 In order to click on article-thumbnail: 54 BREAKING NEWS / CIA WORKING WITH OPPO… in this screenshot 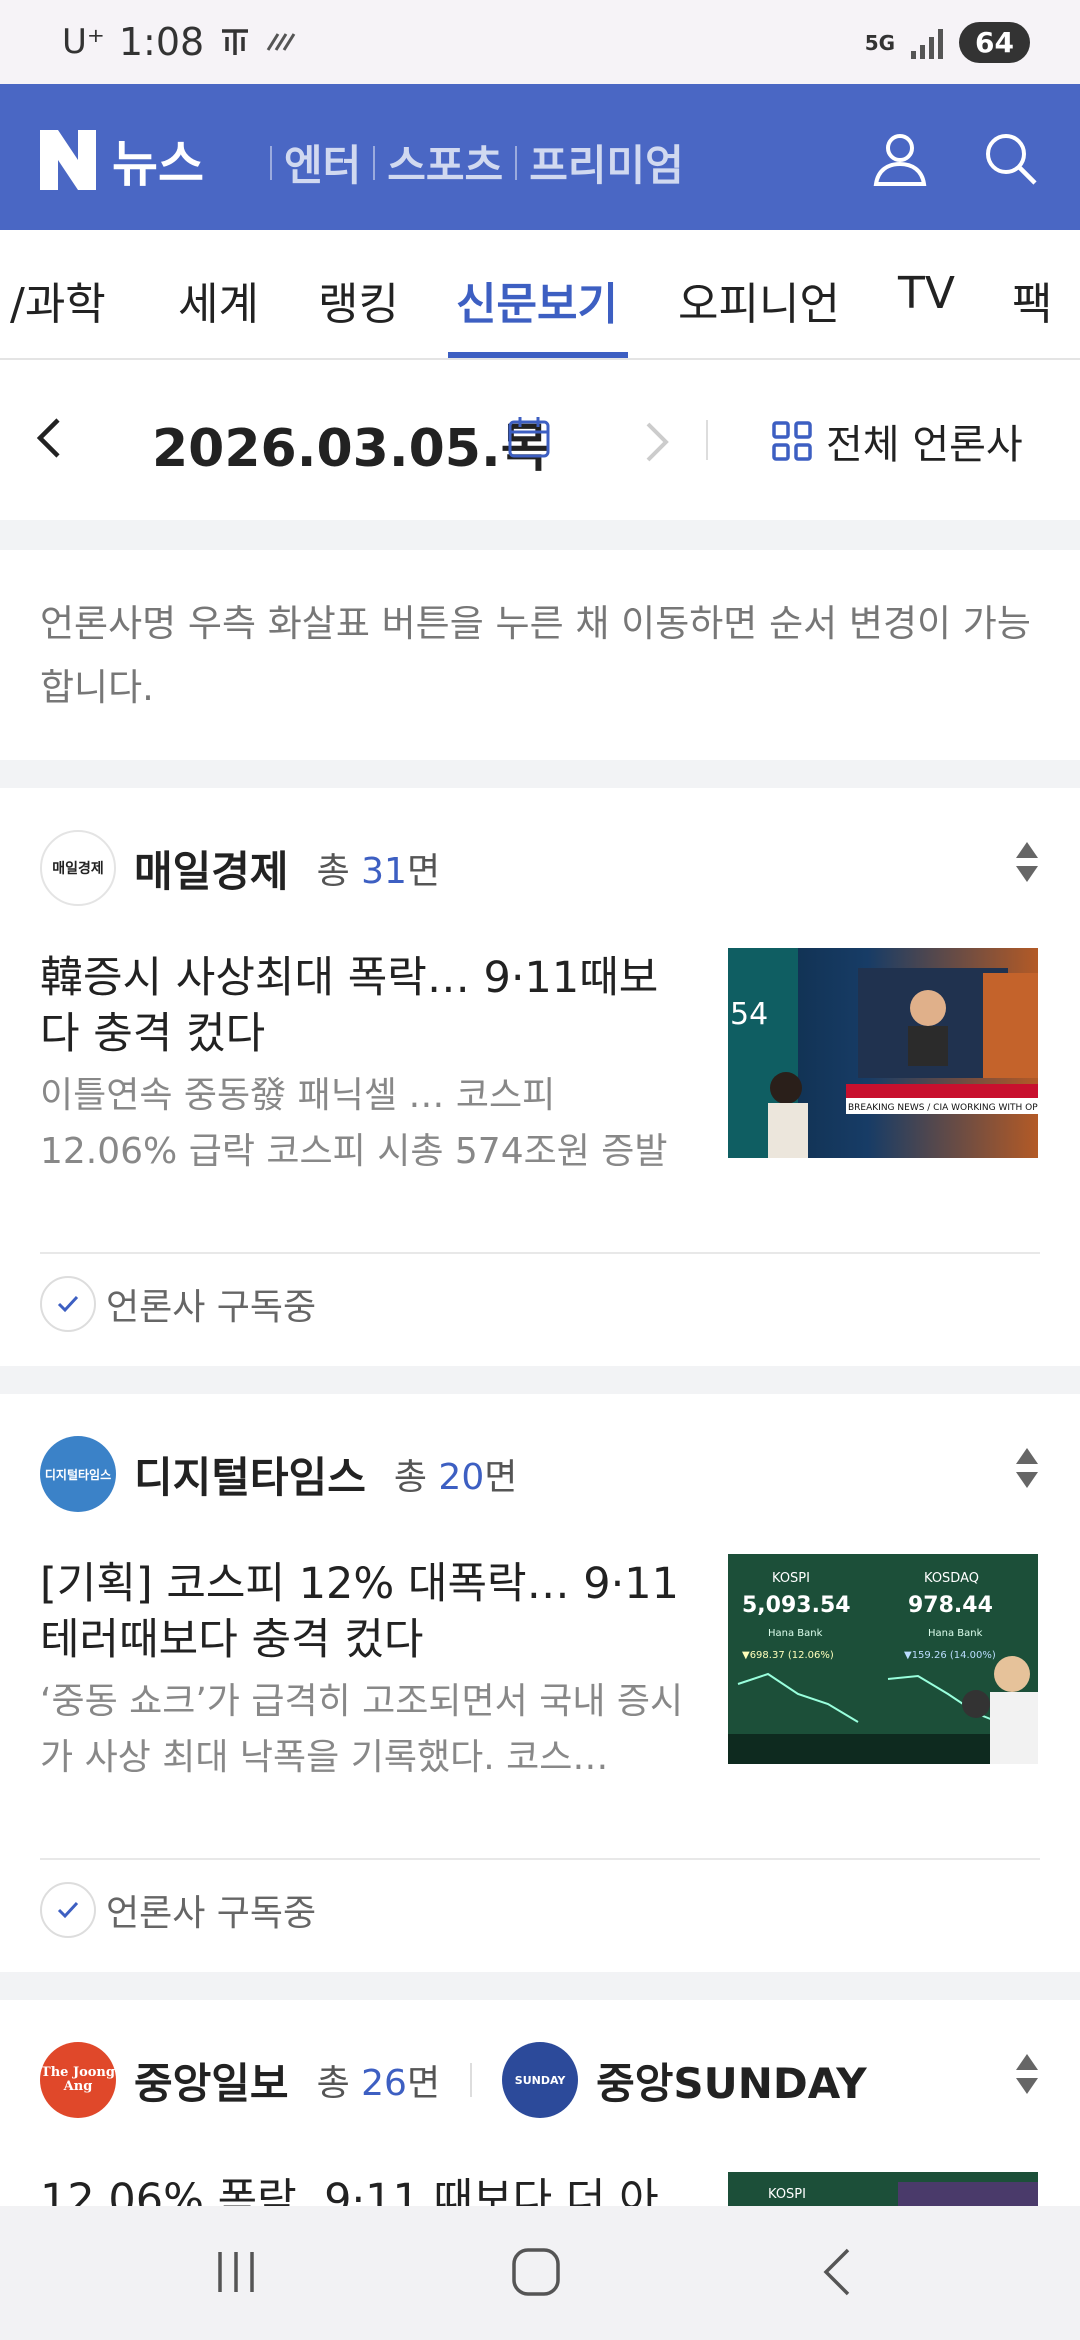, I will do `click(883, 1053)`.